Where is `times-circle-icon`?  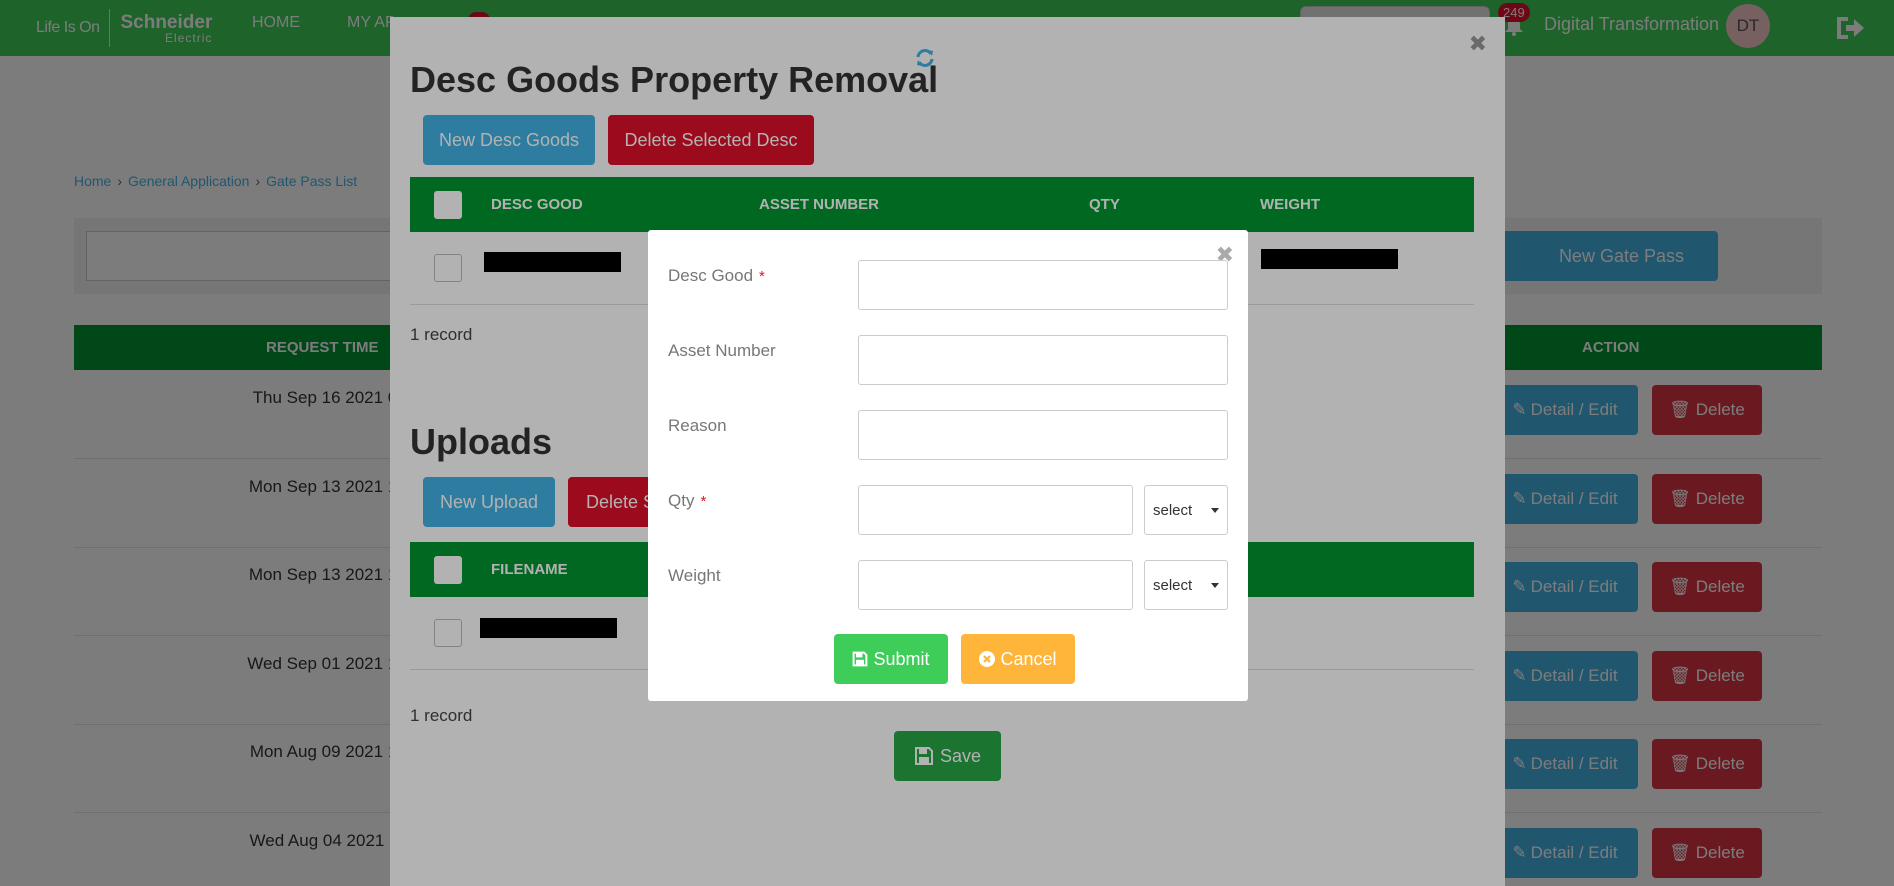 times-circle-icon is located at coordinates (987, 659).